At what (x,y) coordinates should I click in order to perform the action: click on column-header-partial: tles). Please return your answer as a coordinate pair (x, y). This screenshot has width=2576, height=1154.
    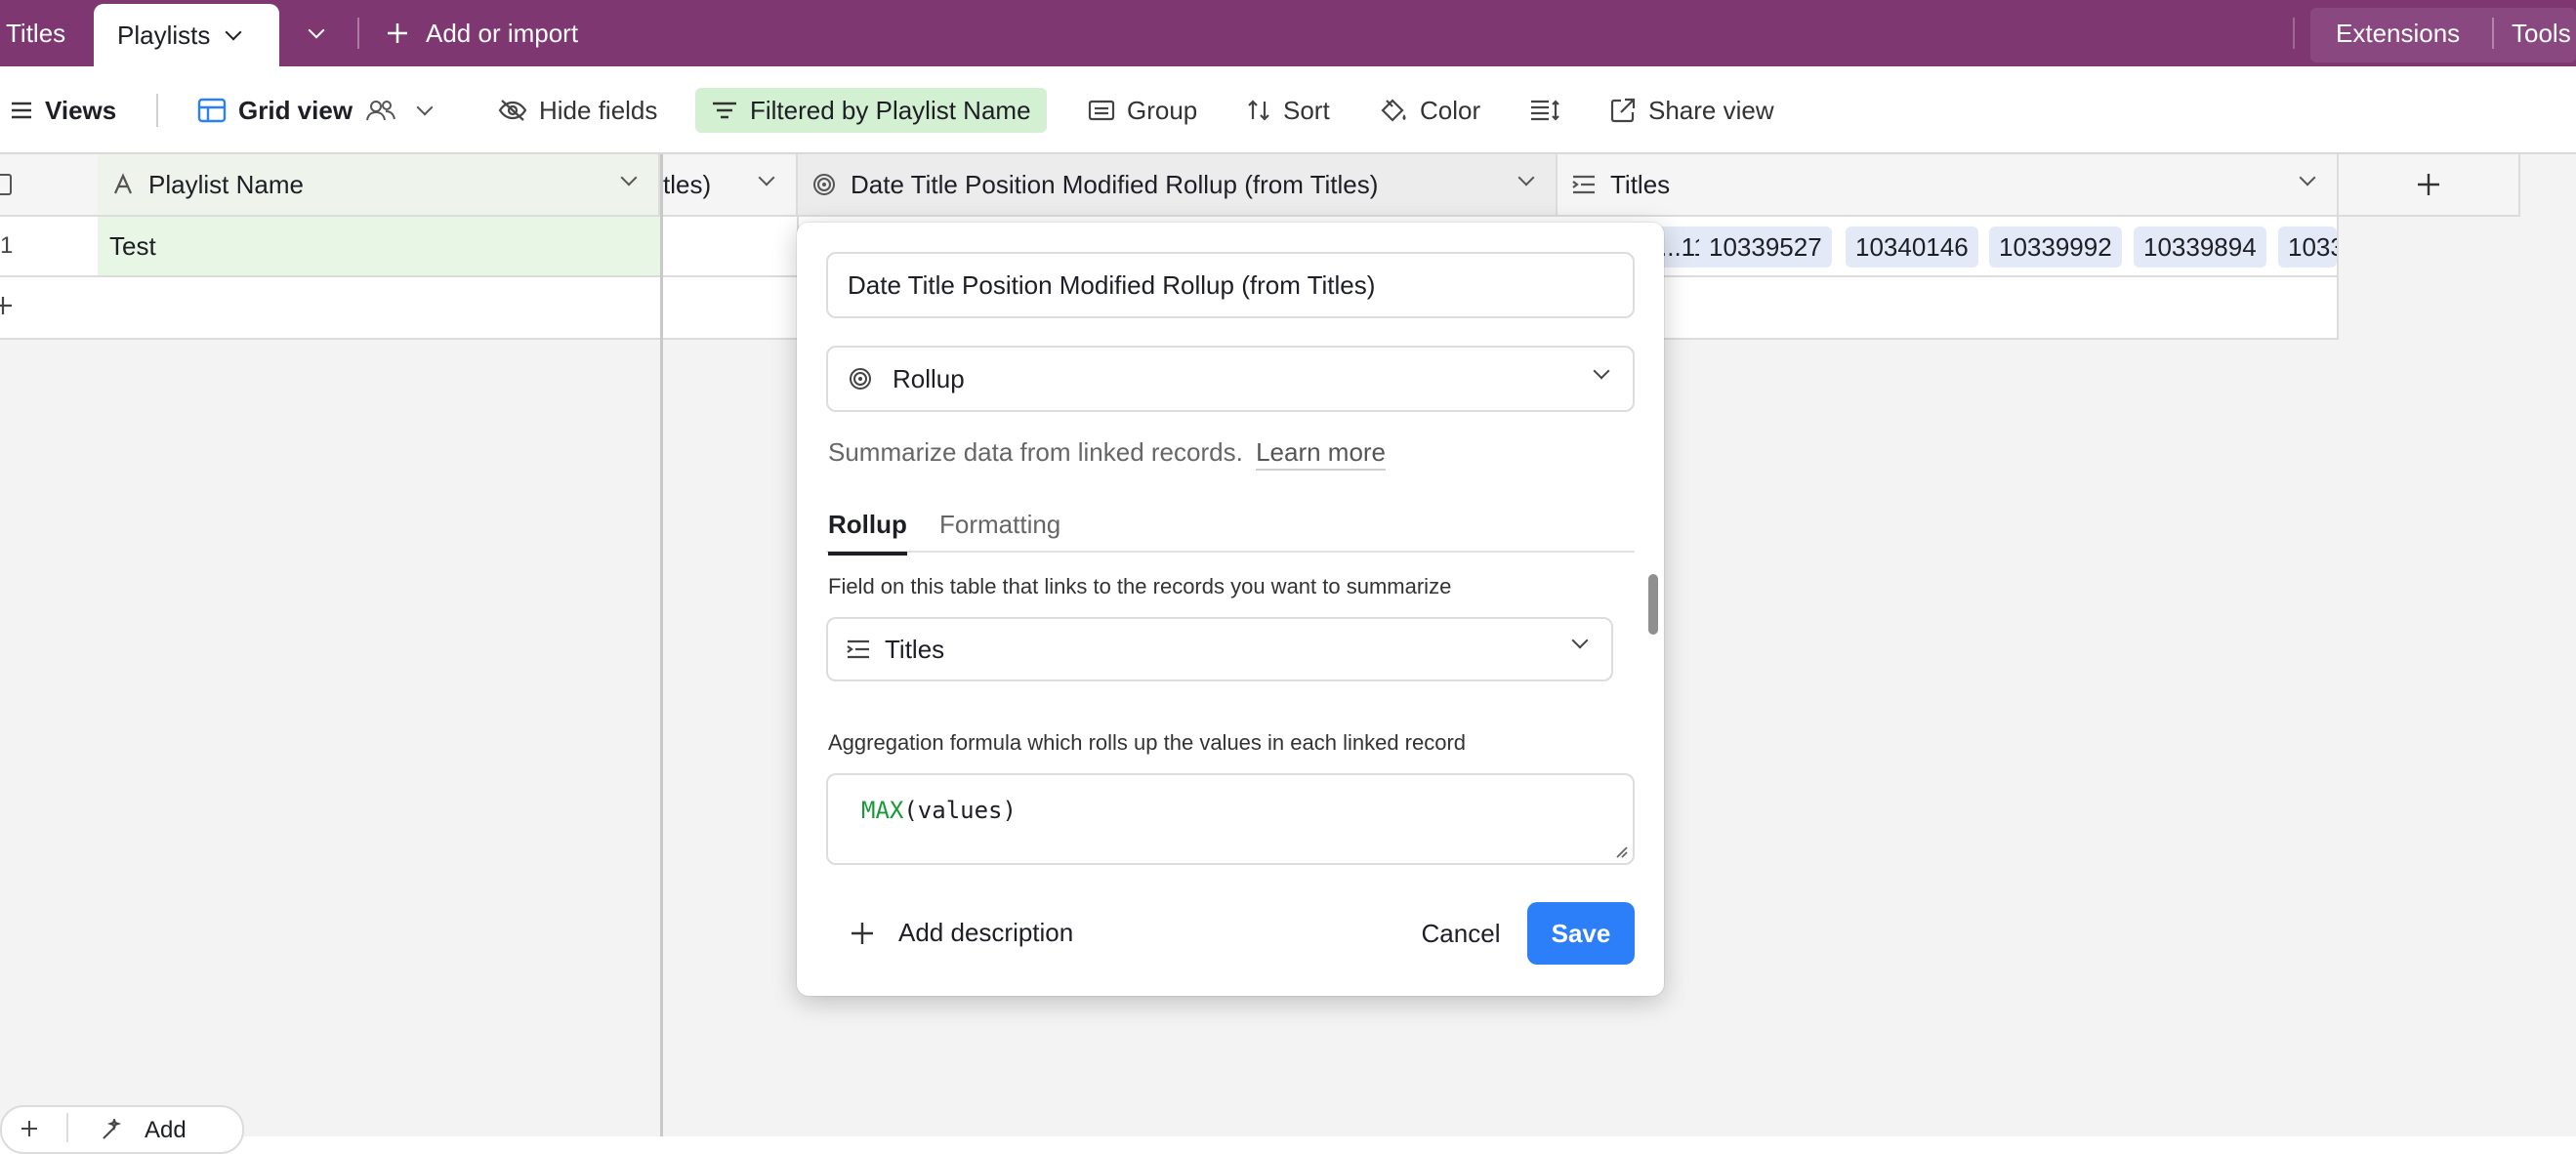
    Looking at the image, I should click on (730, 185).